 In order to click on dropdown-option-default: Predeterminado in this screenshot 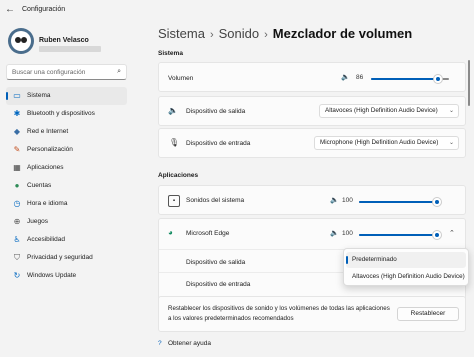, I will do `click(406, 260)`.